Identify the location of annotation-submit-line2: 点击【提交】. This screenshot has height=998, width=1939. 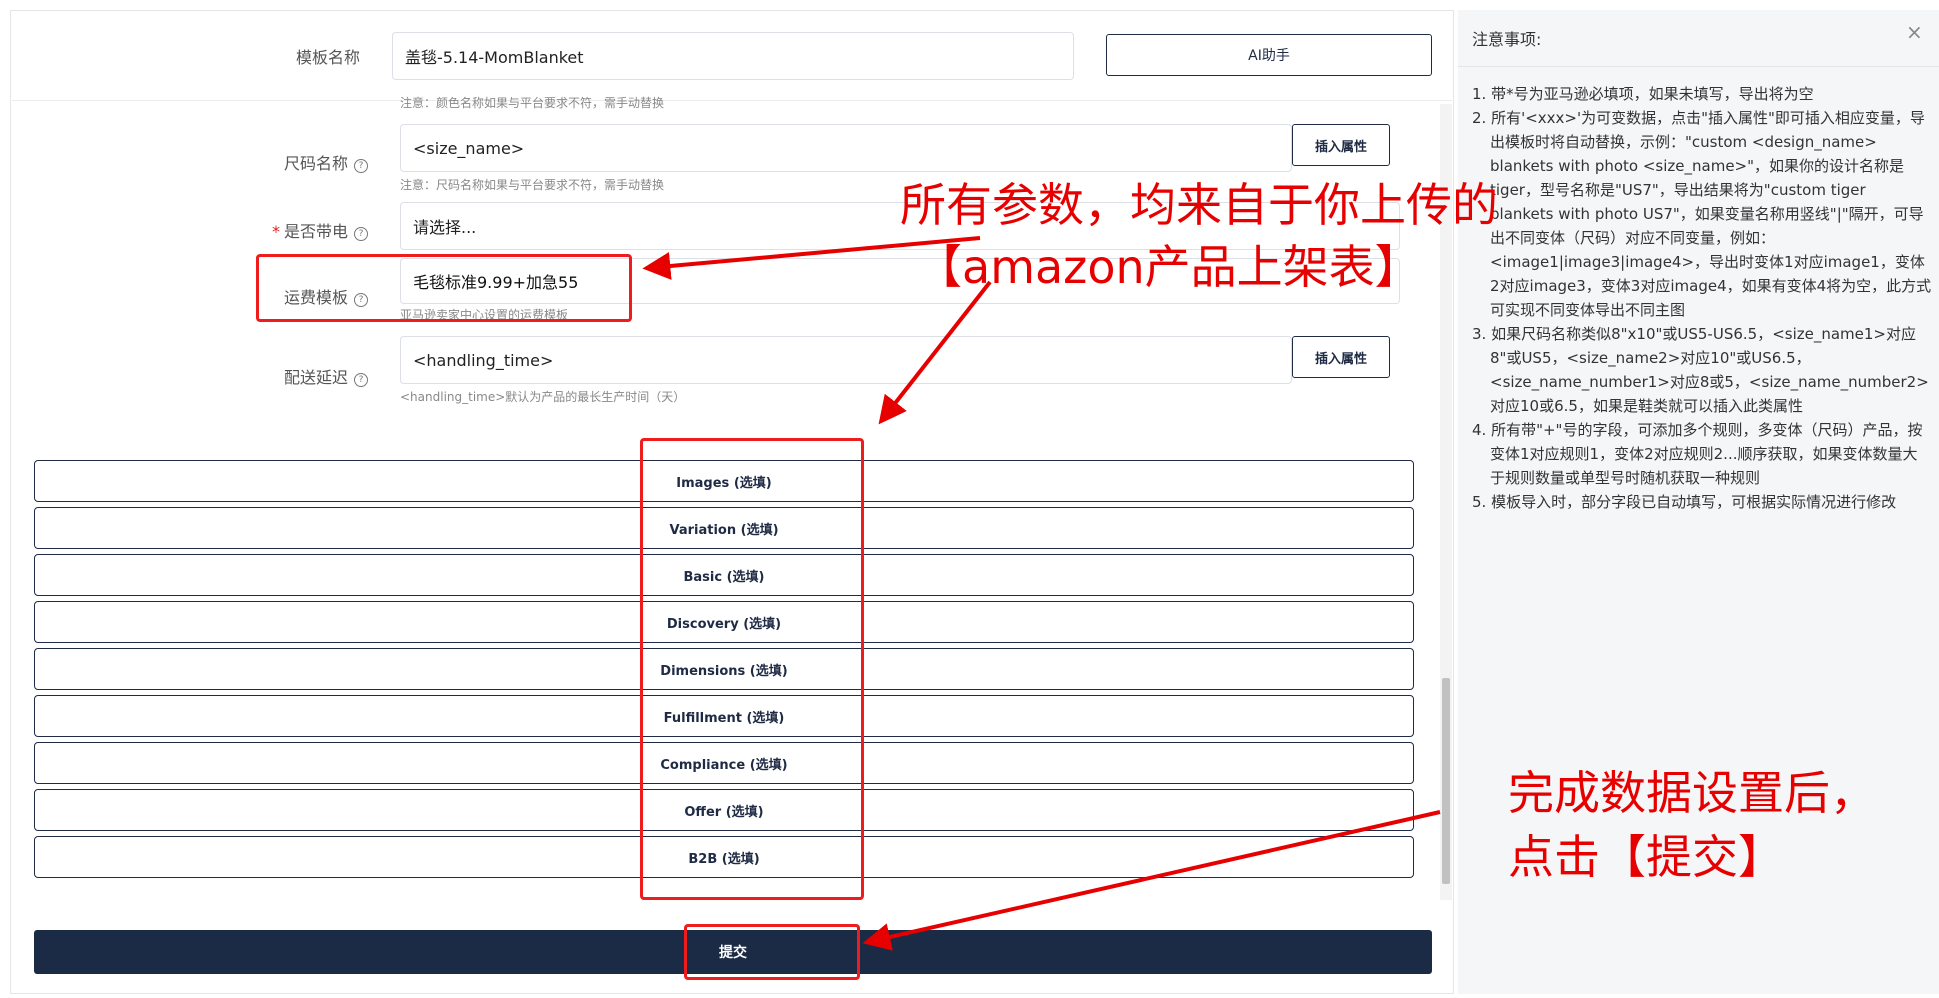
(1646, 857).